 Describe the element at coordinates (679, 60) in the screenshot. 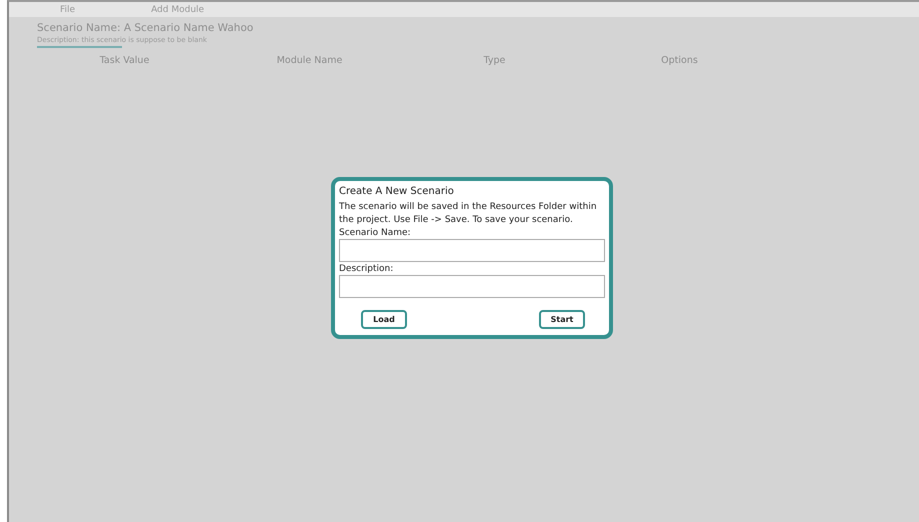

I see `column-header: Options` at that location.